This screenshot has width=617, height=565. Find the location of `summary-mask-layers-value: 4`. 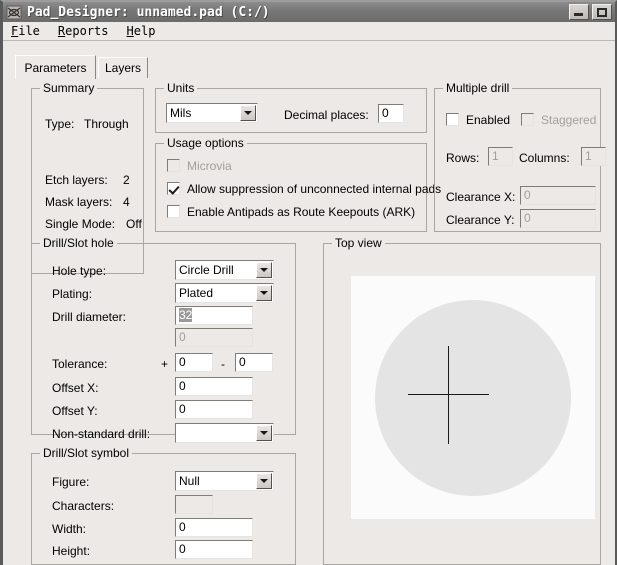

summary-mask-layers-value: 4 is located at coordinates (126, 202).